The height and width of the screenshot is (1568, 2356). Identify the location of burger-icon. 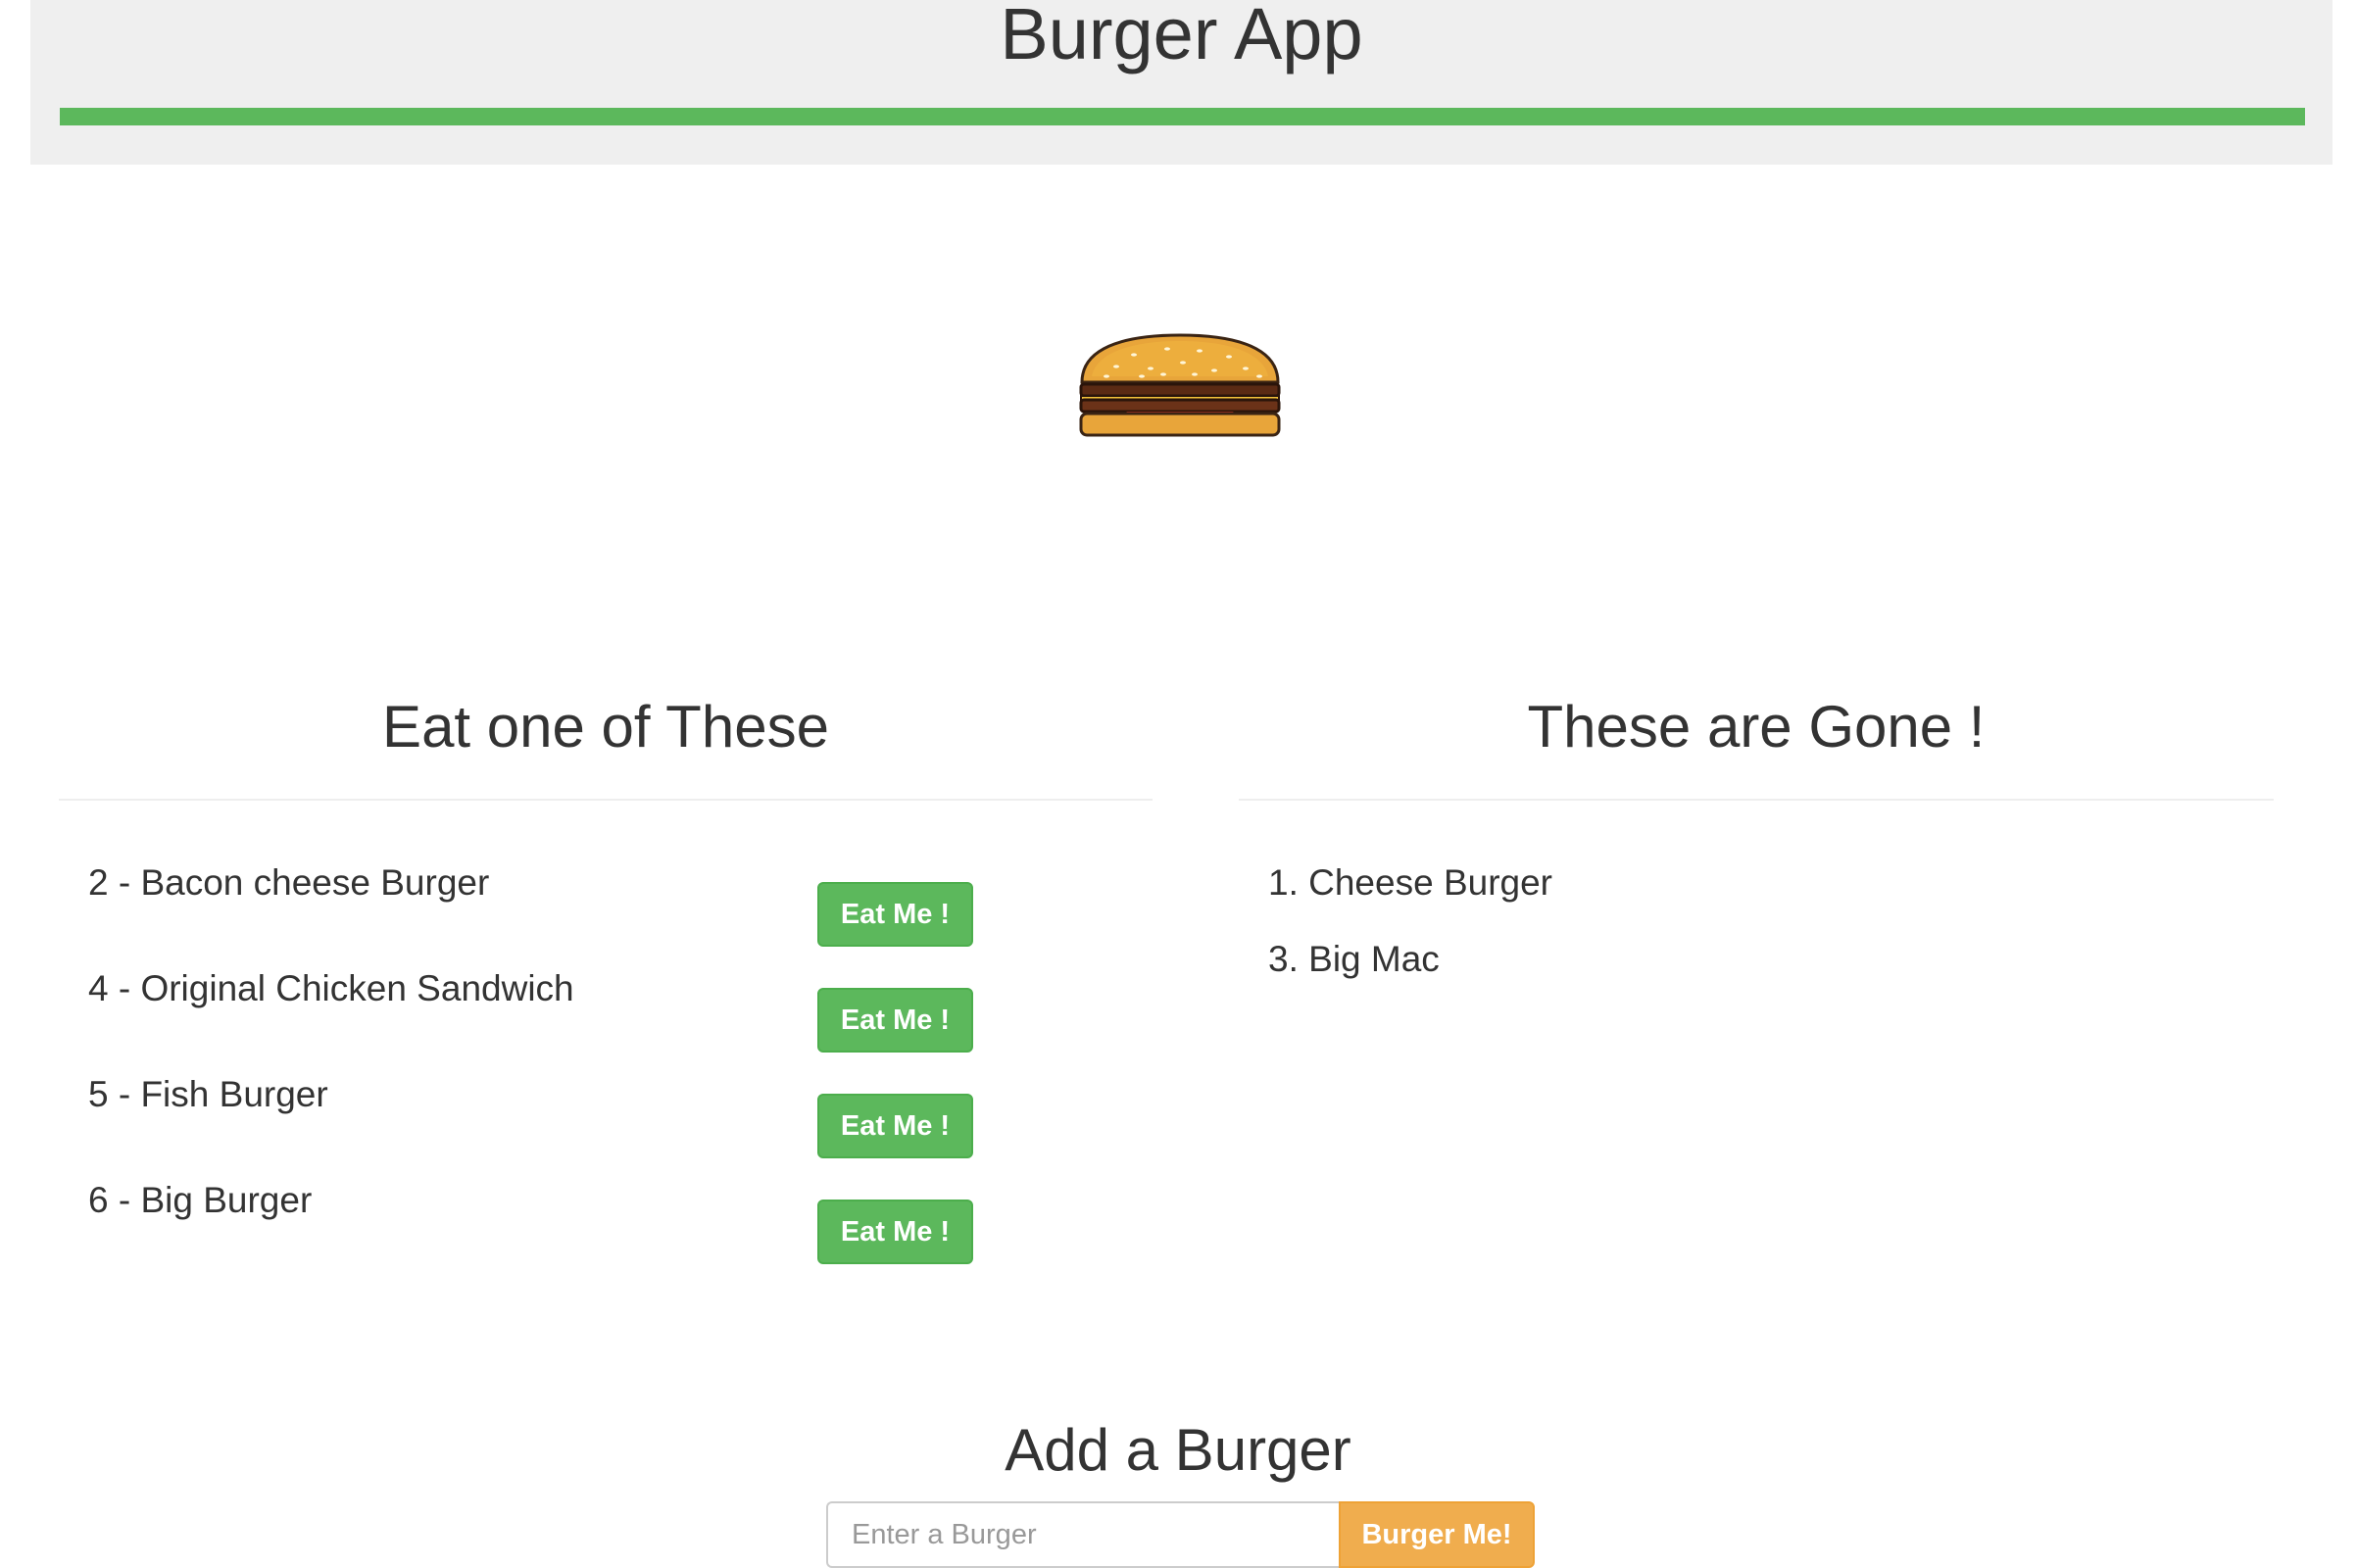
(1180, 385).